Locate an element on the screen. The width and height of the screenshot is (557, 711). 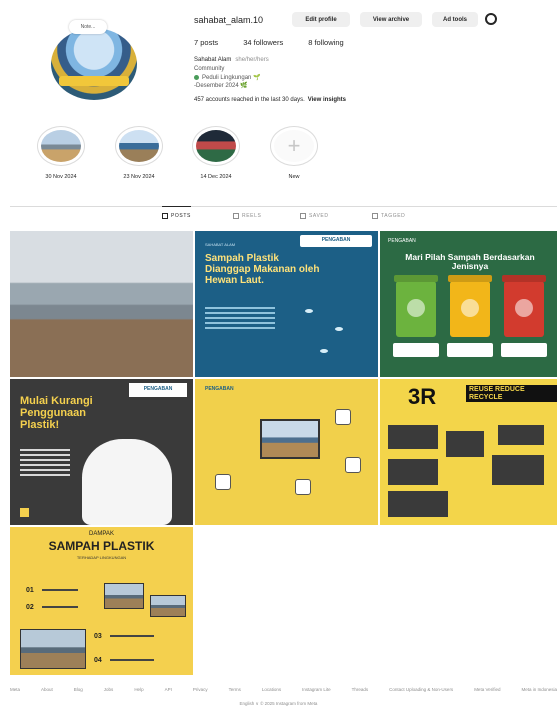
edit-profile-button: Edit profile is located at coordinates (321, 19).